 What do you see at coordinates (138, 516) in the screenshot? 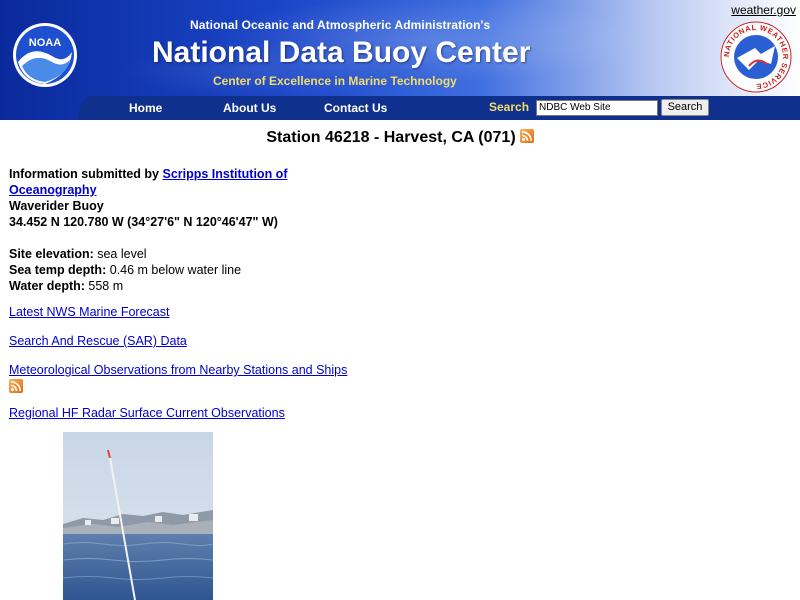
I see `station-photo` at bounding box center [138, 516].